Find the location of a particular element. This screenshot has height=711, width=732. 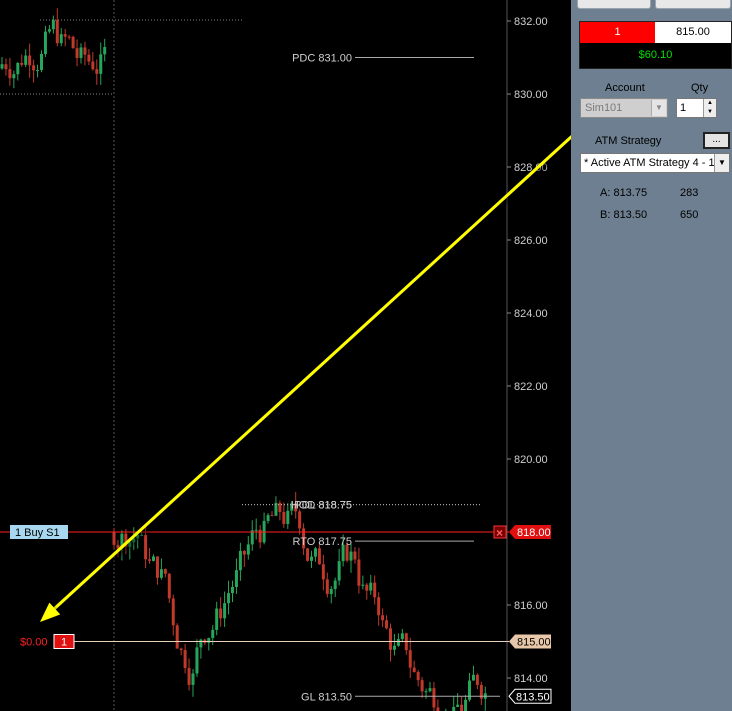

price-tick-label: 832.00 is located at coordinates (531, 22).